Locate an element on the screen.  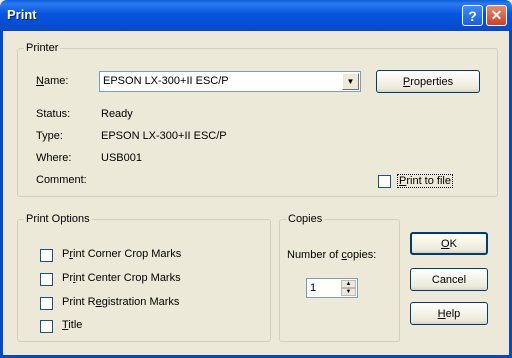
ok-button: OK is located at coordinates (449, 243).